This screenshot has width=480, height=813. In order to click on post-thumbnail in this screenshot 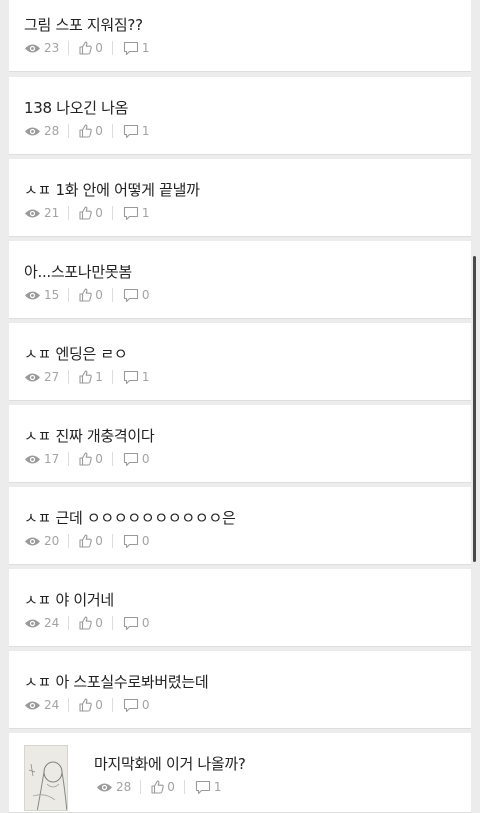, I will do `click(46, 778)`.